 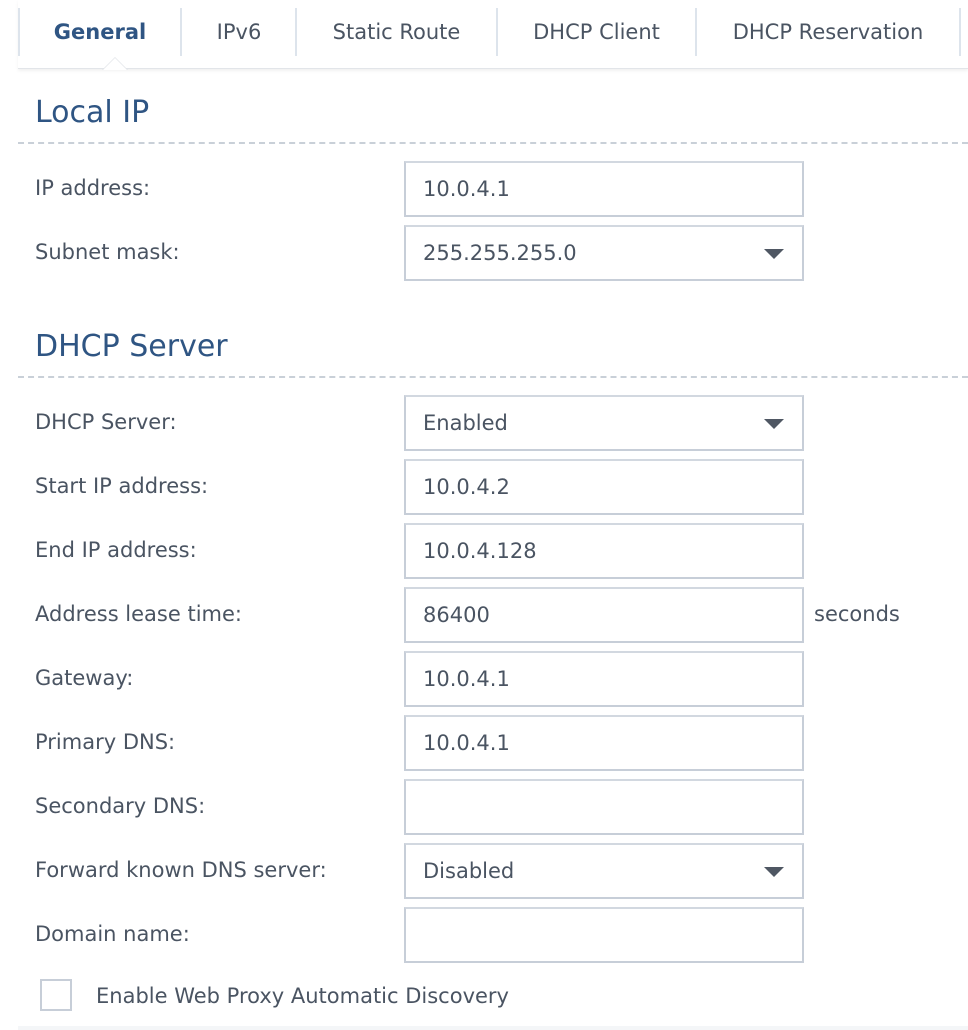 I want to click on secondary-dns-label: Secondary DNS:, so click(x=120, y=806).